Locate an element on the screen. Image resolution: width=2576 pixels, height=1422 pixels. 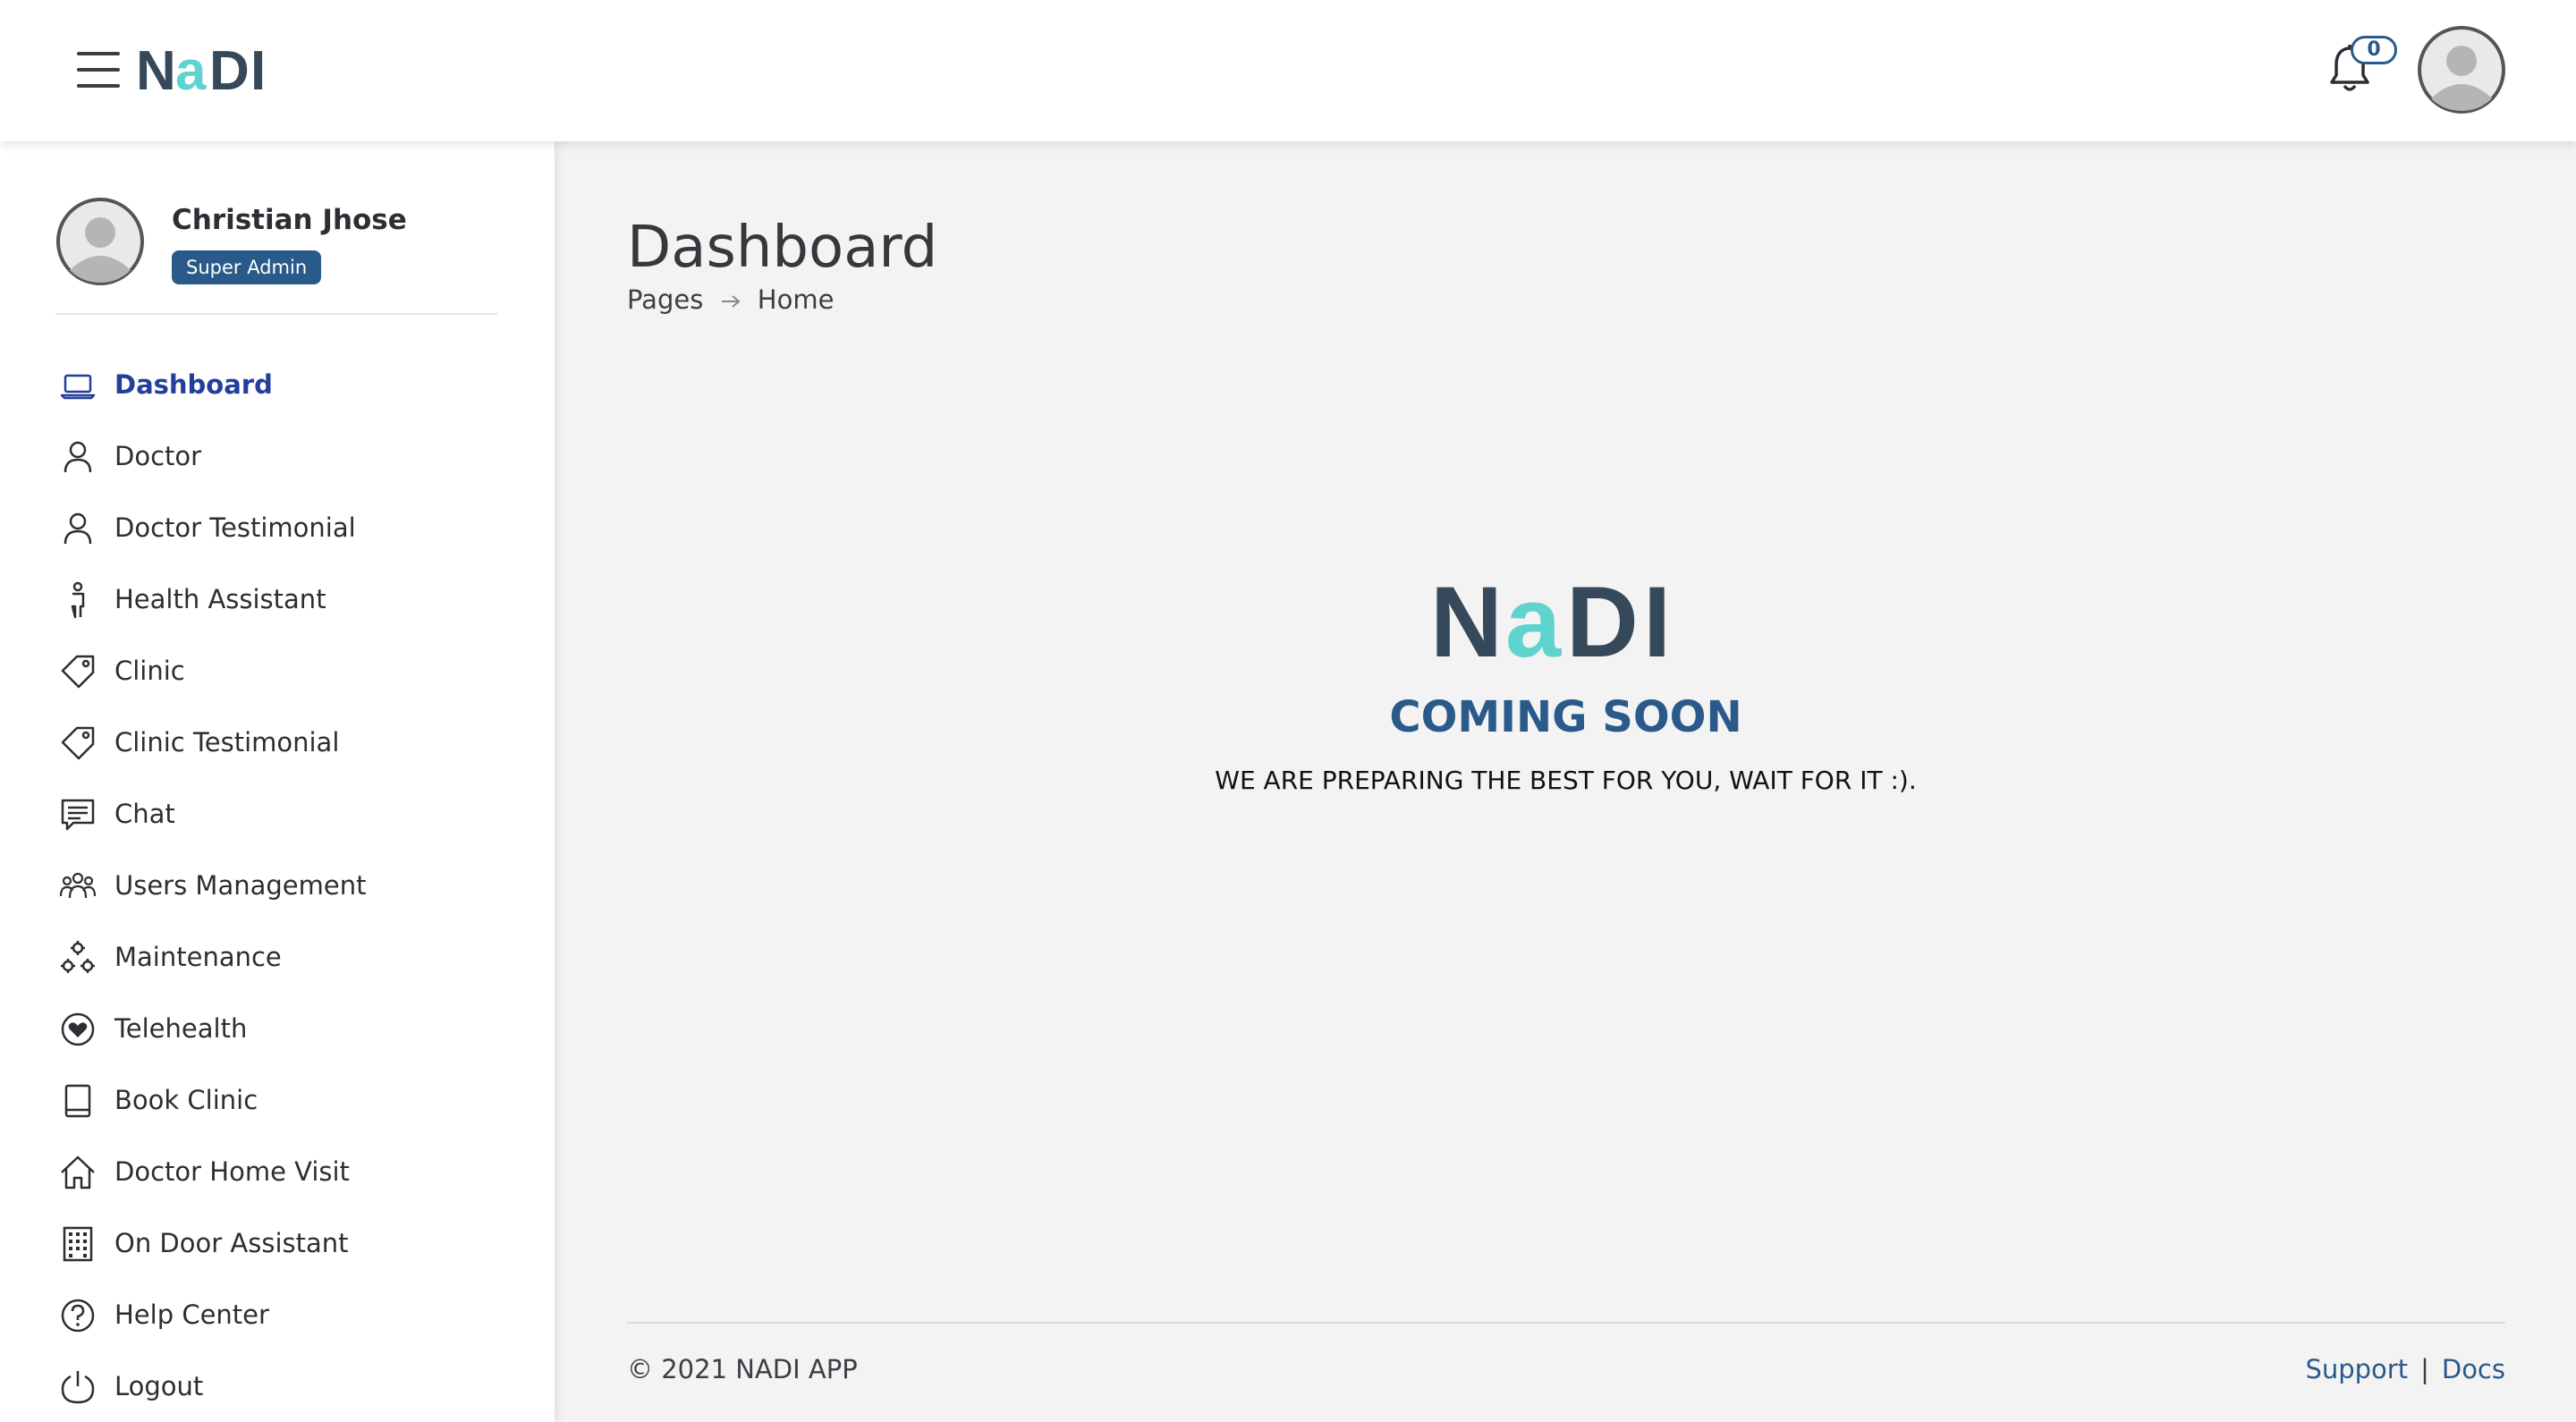
profile-name: Christian Jhose is located at coordinates (289, 220).